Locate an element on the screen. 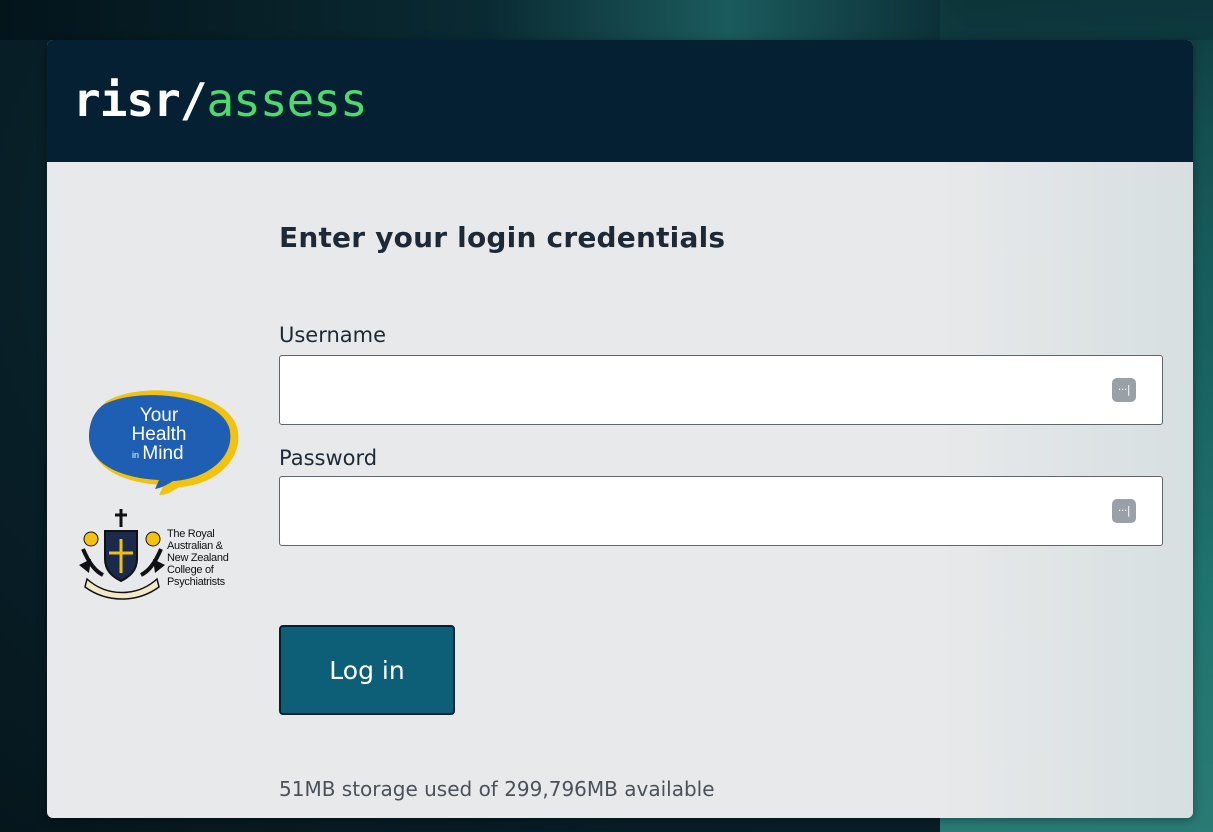  brand-logo-part2: assess is located at coordinates (286, 100).